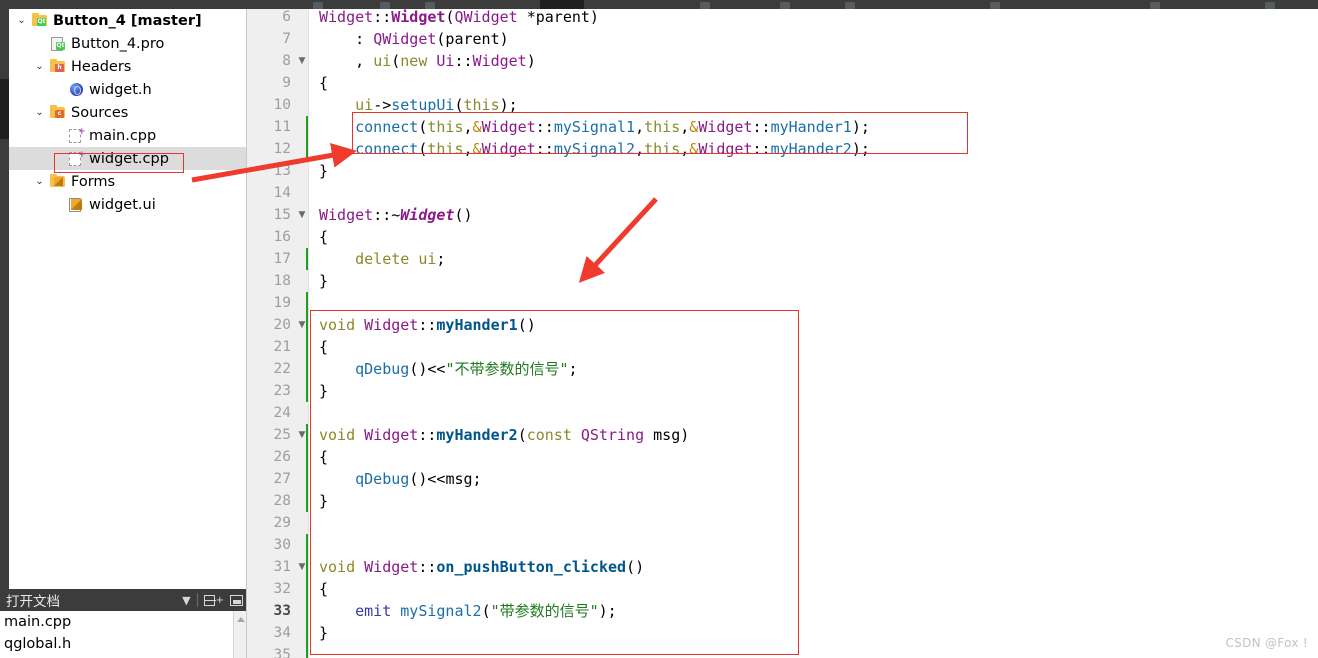  I want to click on code-line: emit mySignal2("带参数的信号");, so click(468, 611).